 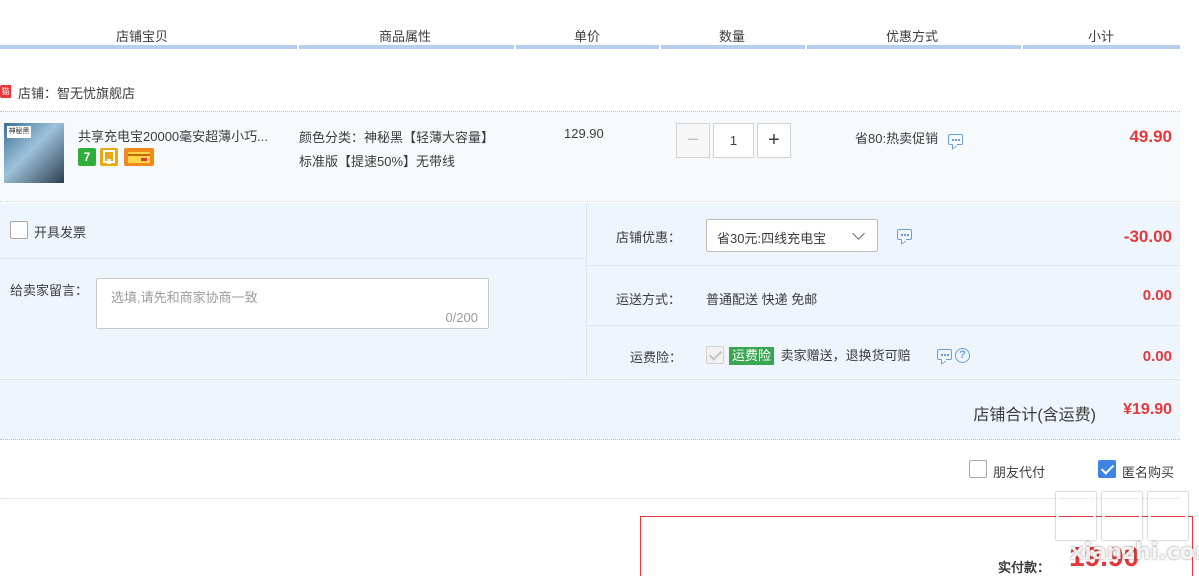 I want to click on insurance-tag: 运费险, so click(x=752, y=356).